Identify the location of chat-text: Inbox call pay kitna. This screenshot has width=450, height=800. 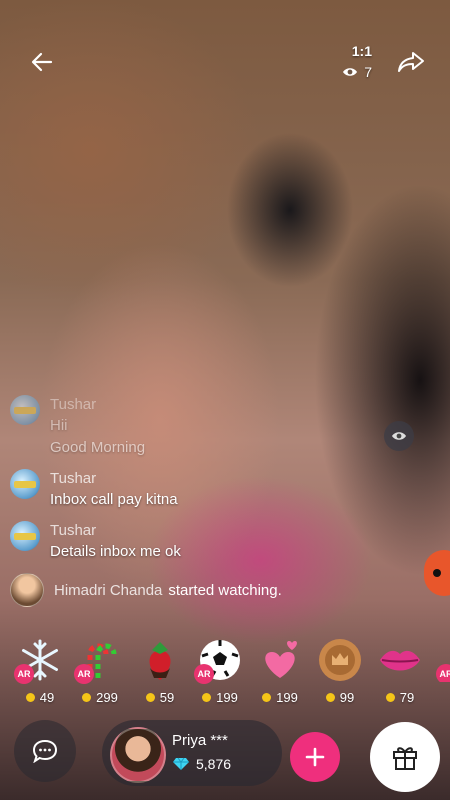
(114, 499).